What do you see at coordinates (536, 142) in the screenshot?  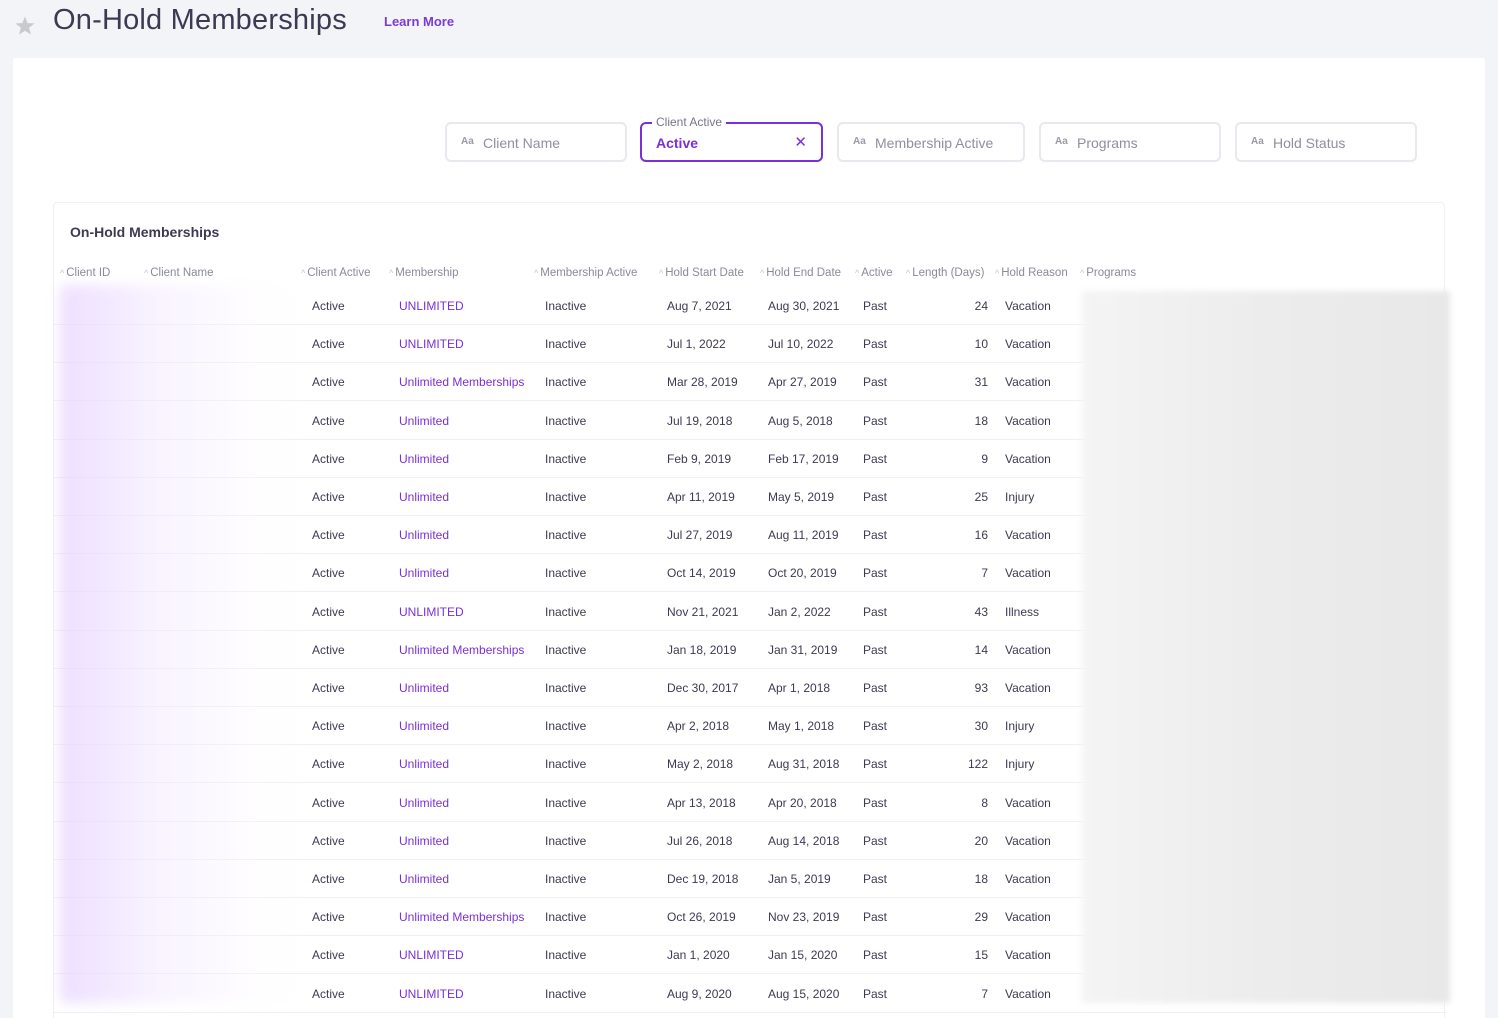 I see `client-name-filter: Aa Client Name` at bounding box center [536, 142].